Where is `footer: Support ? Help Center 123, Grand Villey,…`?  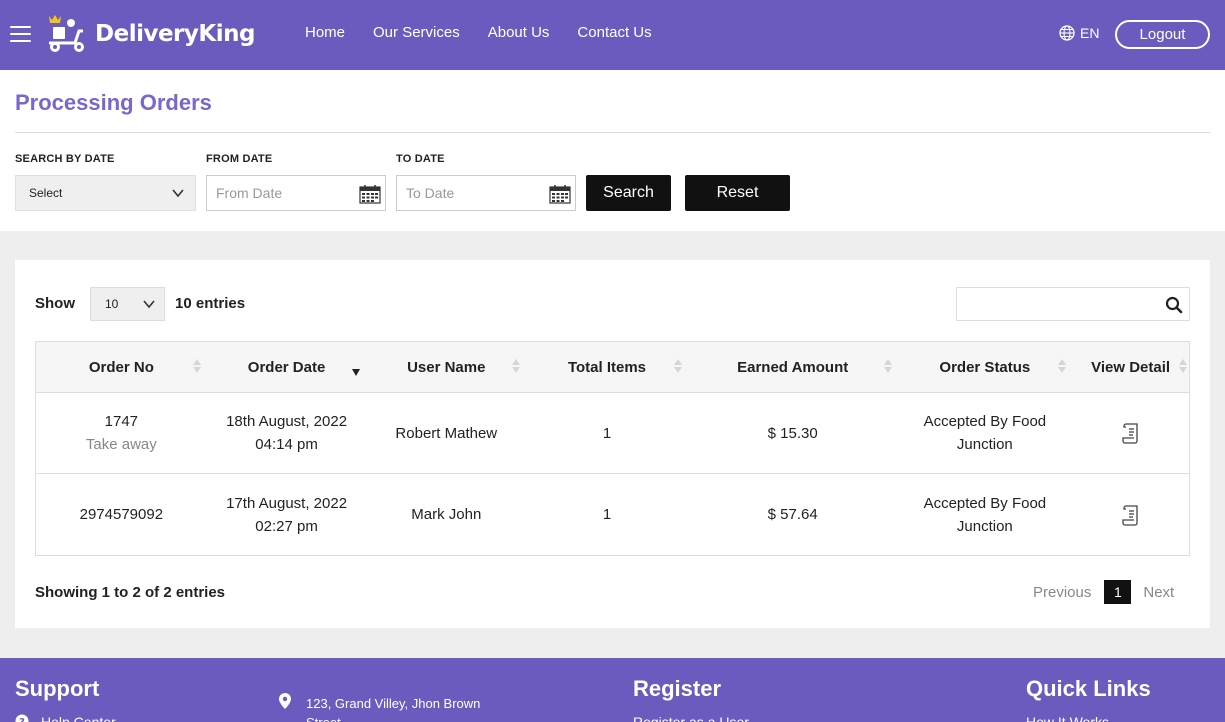
footer: Support ? Help Center 123, Grand Villey,… is located at coordinates (612, 690).